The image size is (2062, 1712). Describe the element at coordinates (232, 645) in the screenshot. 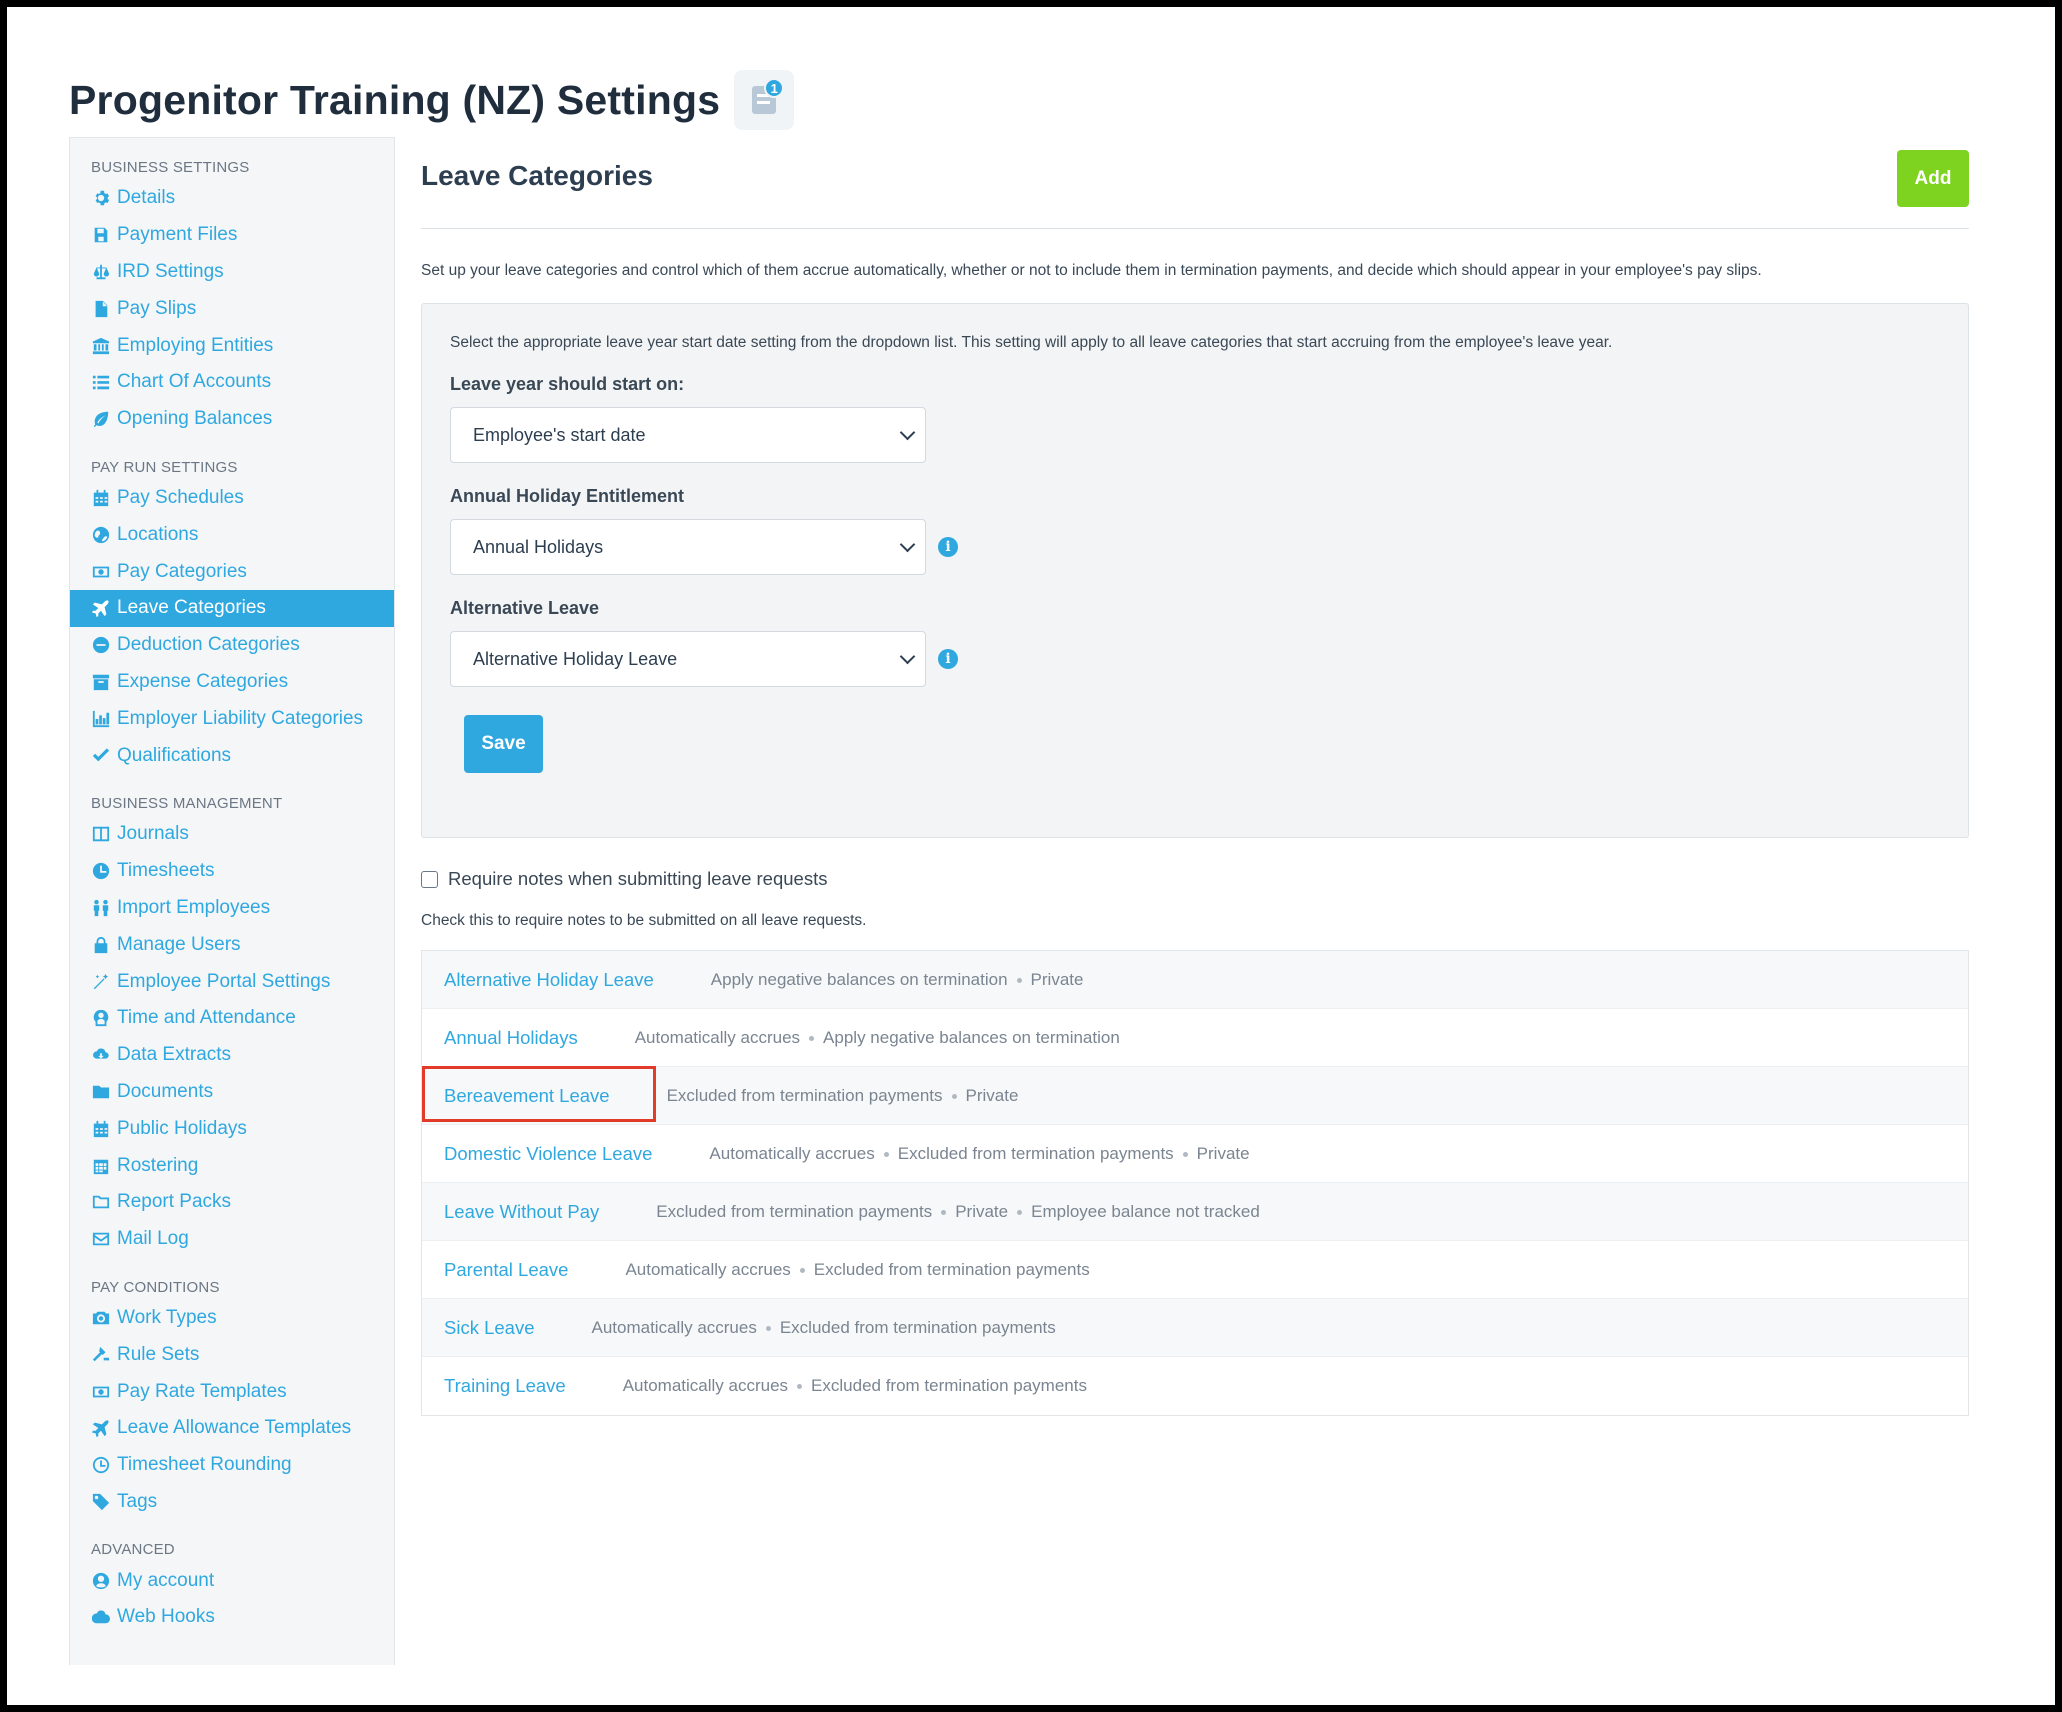

I see `sidebar-item-deduction-categories: Deduction Categories` at that location.